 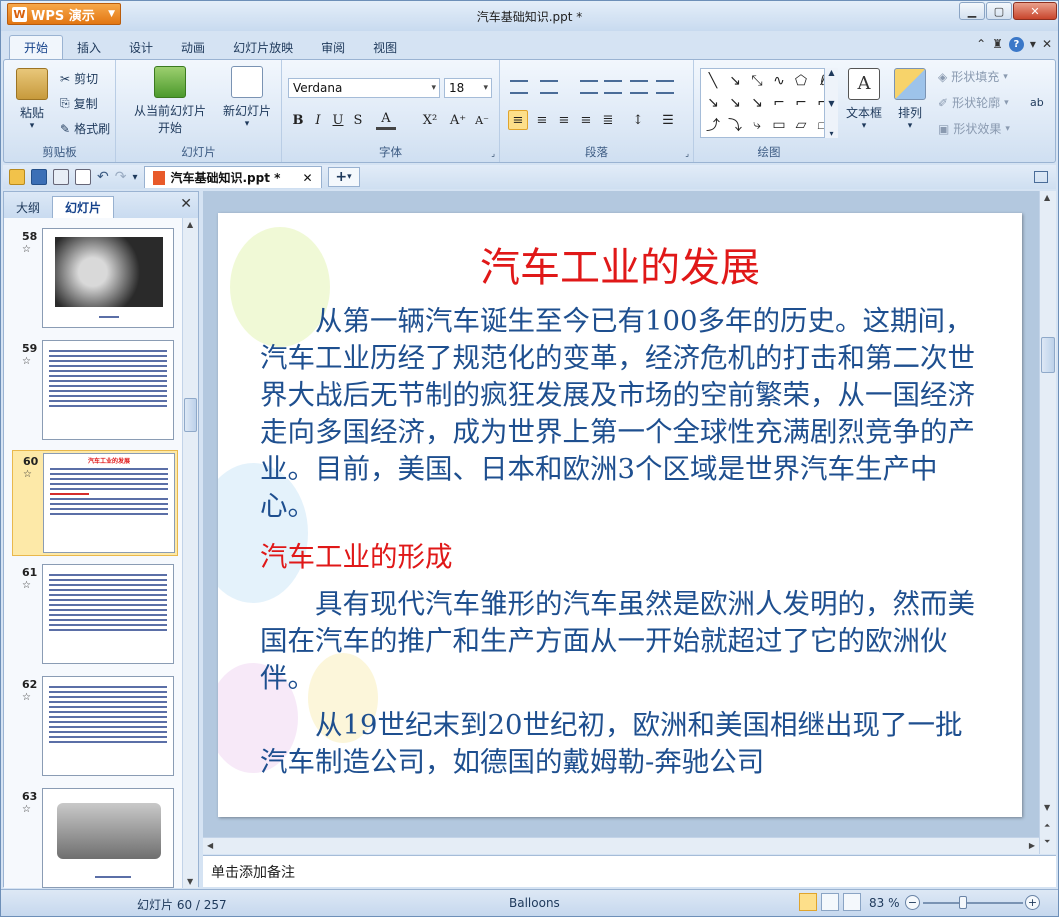 I want to click on arrange-button: 排列 ▾, so click(x=910, y=99).